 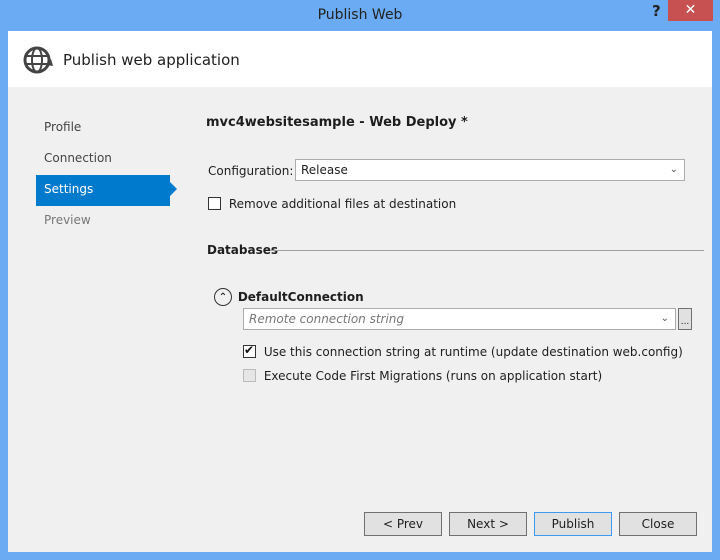 I want to click on configuration-value: Release, so click(x=324, y=170).